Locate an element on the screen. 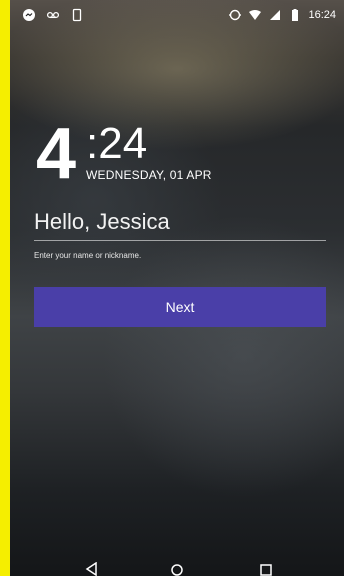  clock-minutes: :24 is located at coordinates (117, 143).